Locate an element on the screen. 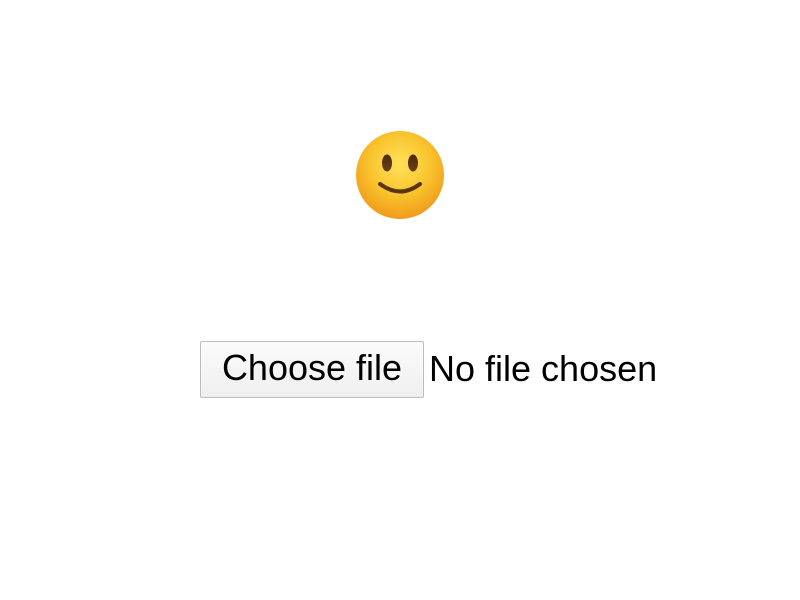  file-input: Choose file No file chosen is located at coordinates (428, 369).